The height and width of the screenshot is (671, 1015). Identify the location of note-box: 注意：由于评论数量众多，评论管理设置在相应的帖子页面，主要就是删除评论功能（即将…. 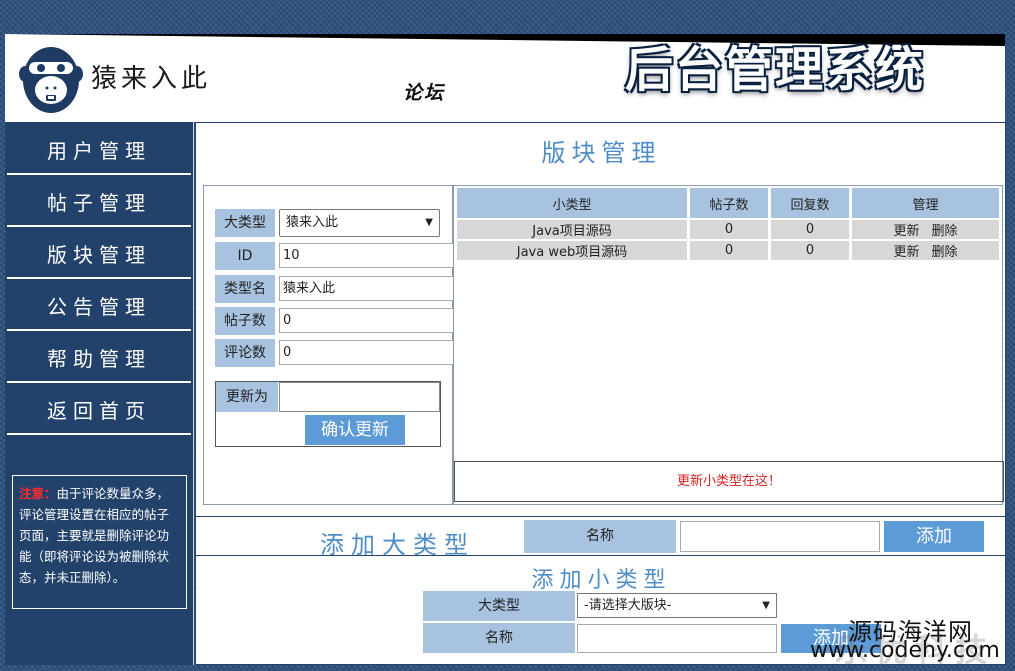
(99, 542).